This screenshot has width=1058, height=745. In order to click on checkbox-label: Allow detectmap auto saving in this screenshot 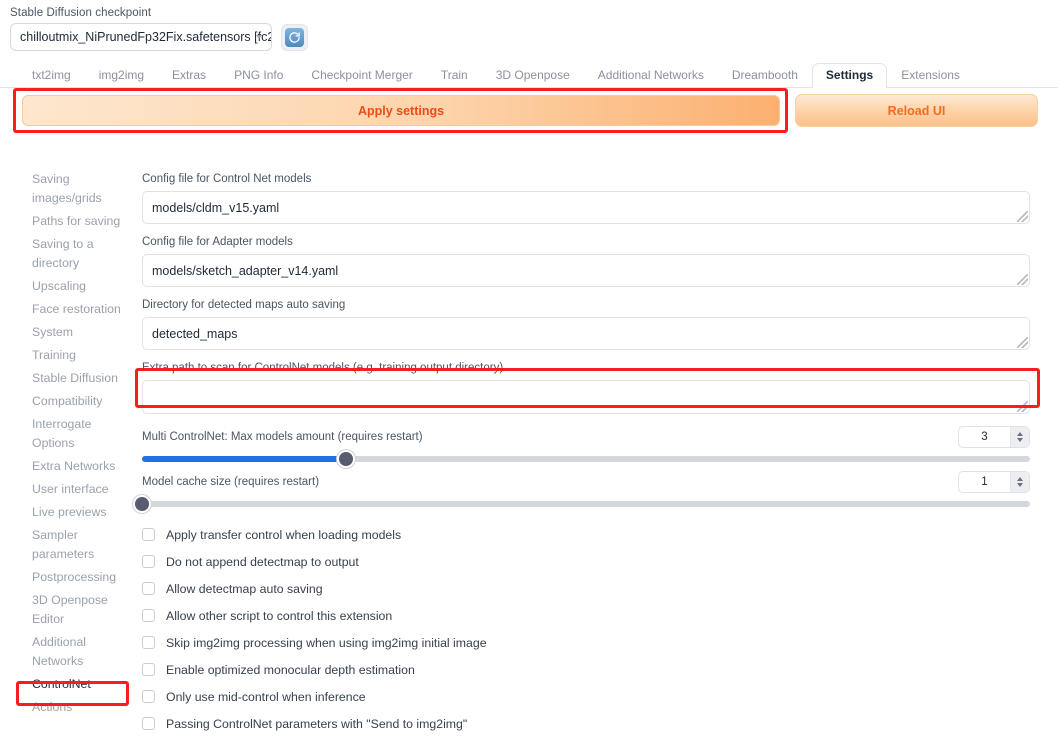, I will do `click(244, 588)`.